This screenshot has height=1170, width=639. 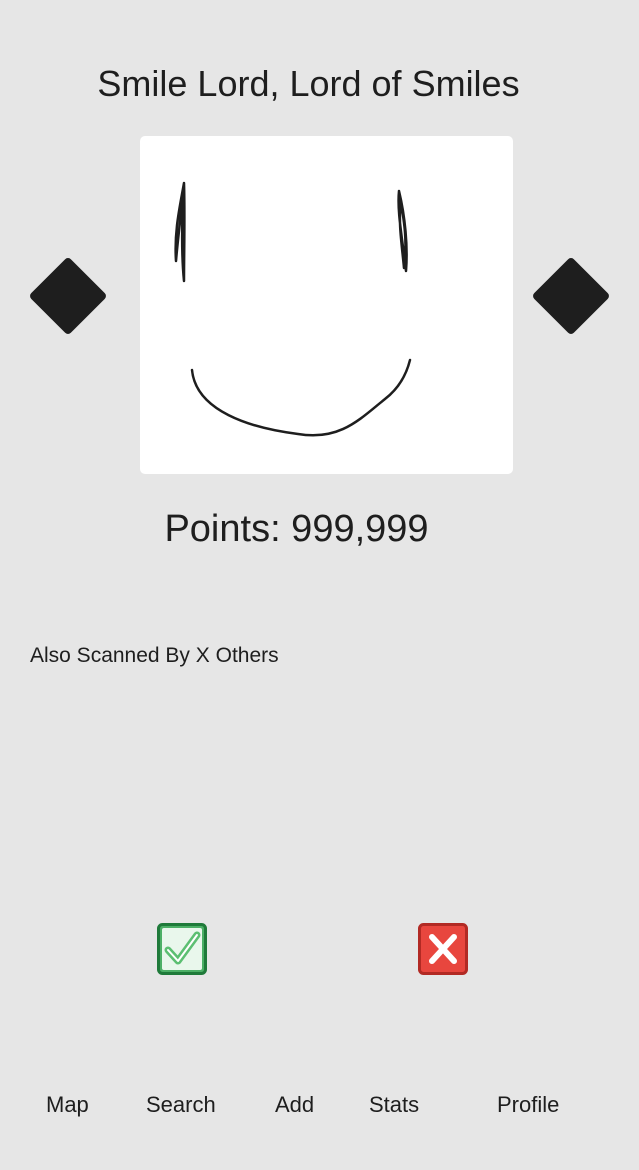 I want to click on accept-button, so click(x=182, y=949).